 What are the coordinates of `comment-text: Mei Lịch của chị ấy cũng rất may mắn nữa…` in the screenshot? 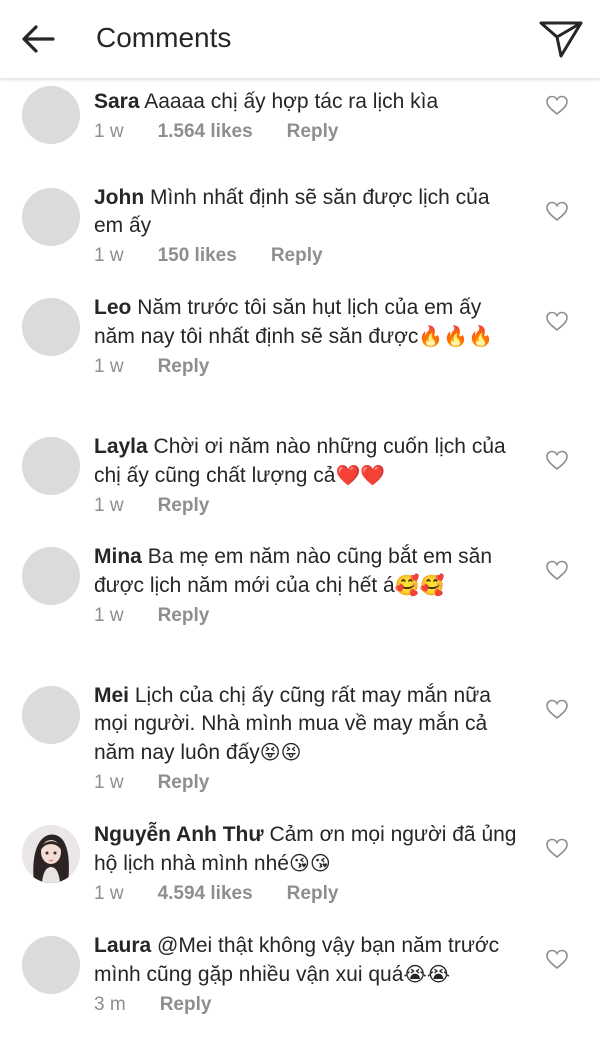 It's located at (309, 724).